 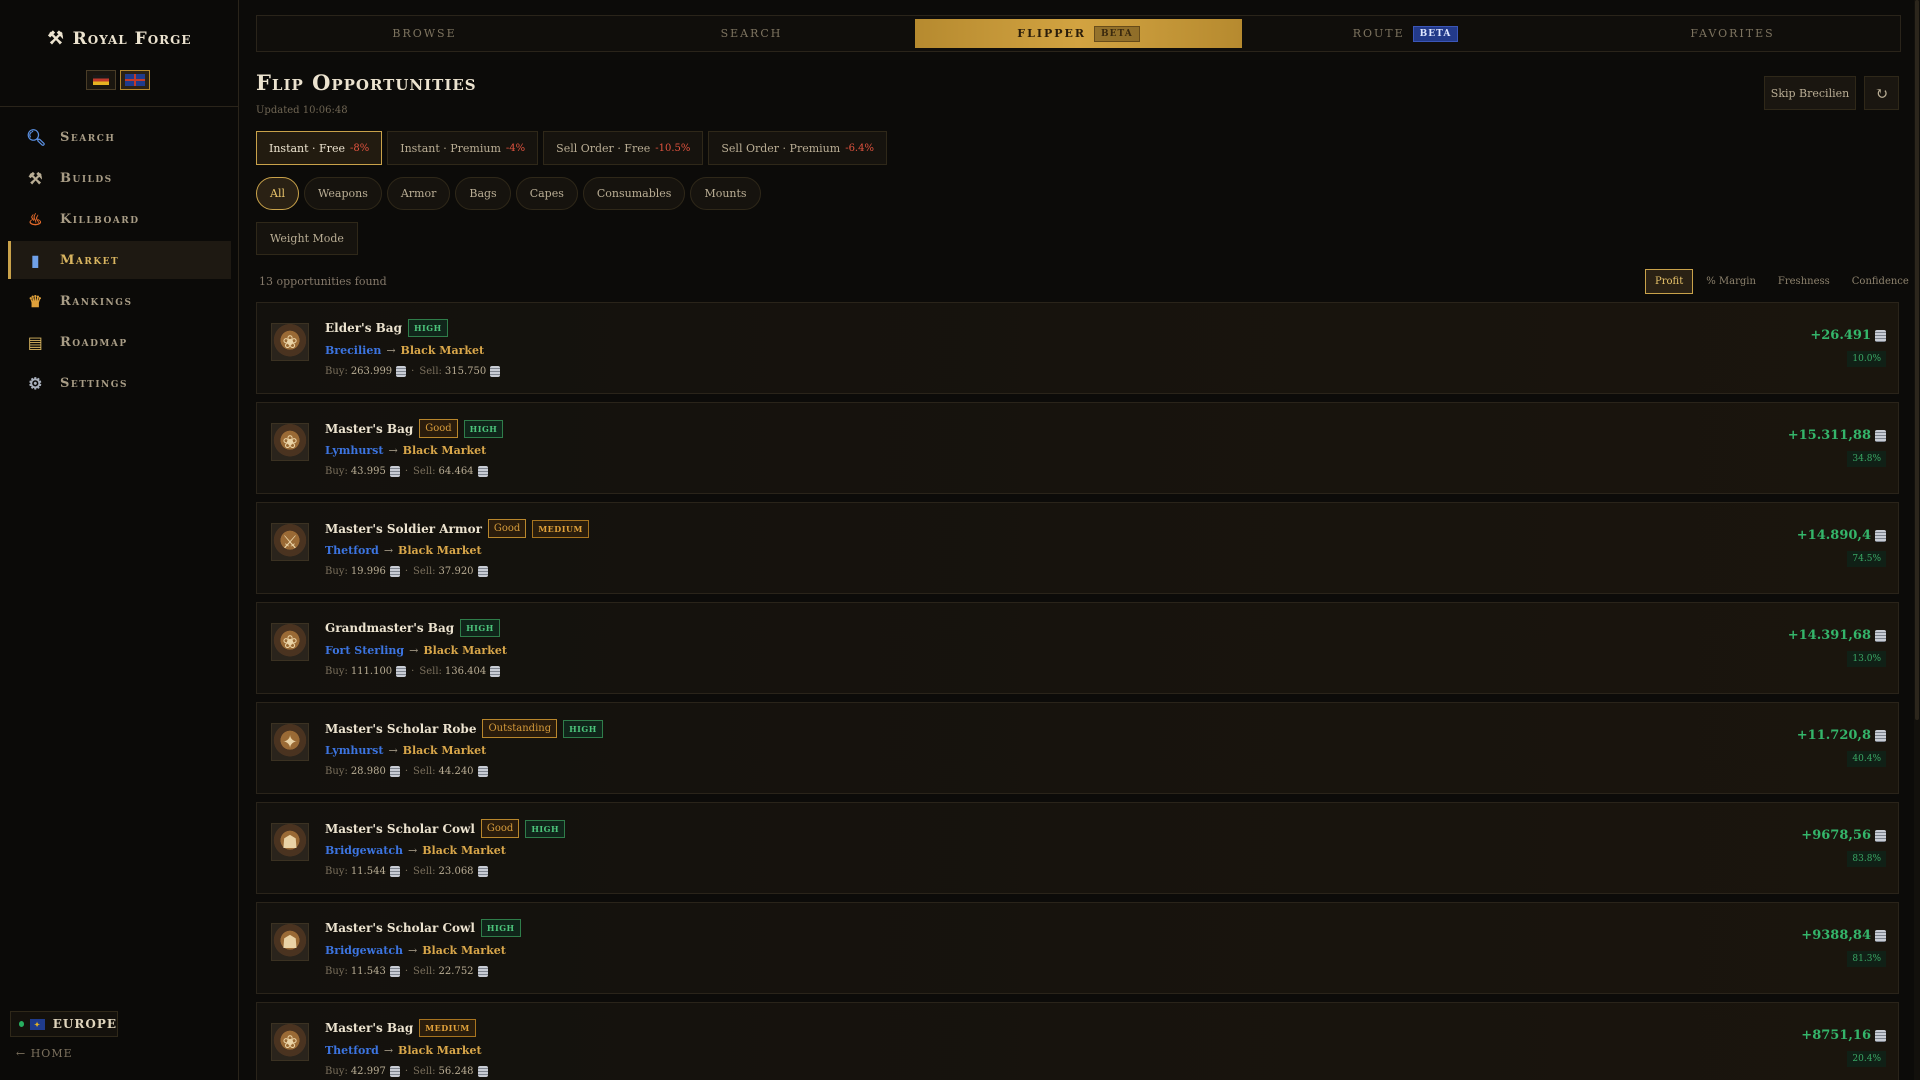 I want to click on sort-options: Profit % Margin Freshness Confidence, so click(x=1781, y=281).